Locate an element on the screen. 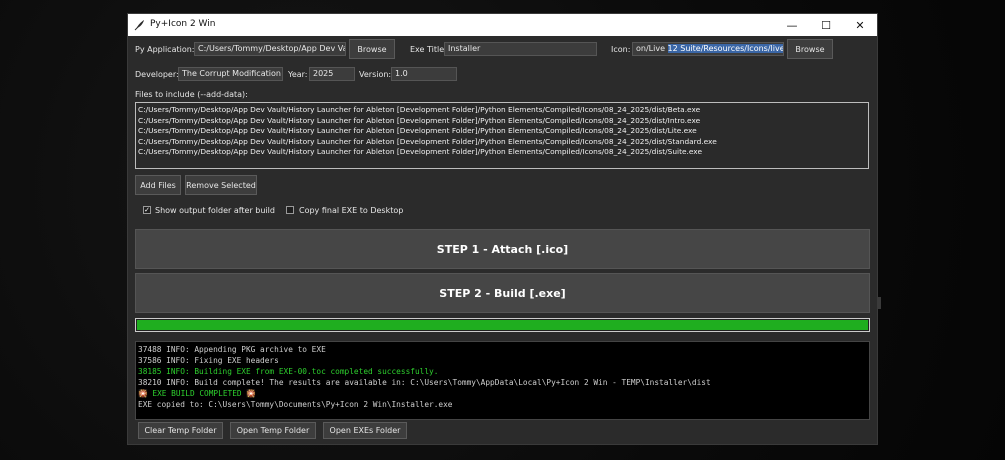  version-label: Version: is located at coordinates (375, 74).